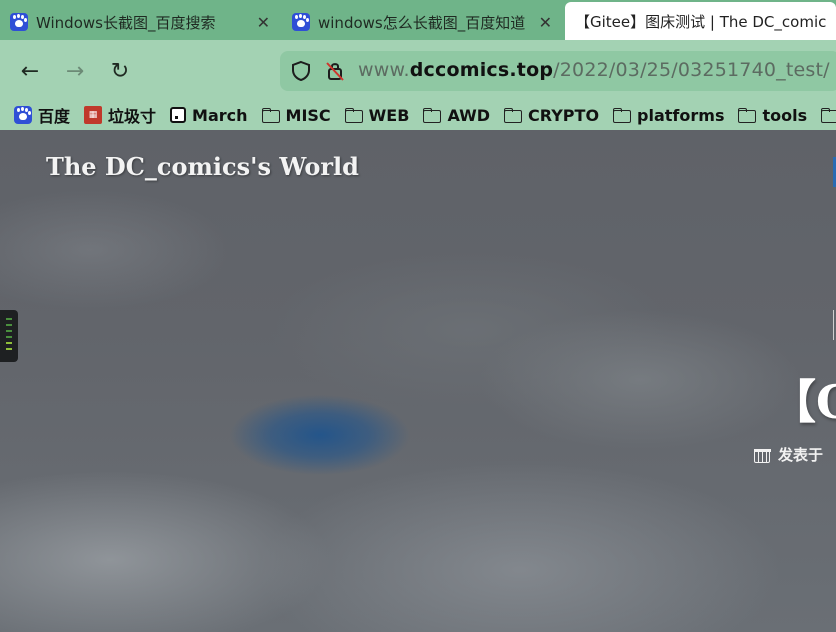  What do you see at coordinates (301, 71) in the screenshot?
I see `tracking-shield-icon` at bounding box center [301, 71].